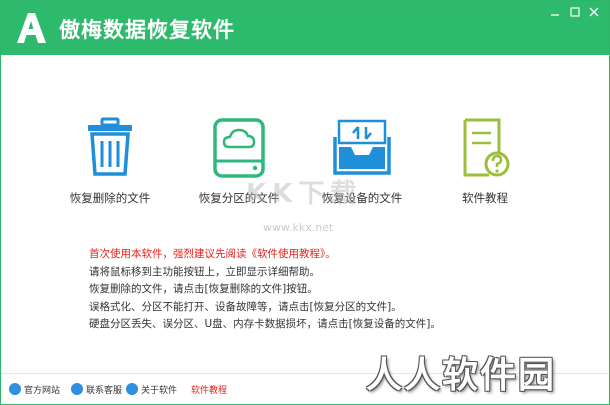  Describe the element at coordinates (110, 198) in the screenshot. I see `recover-deleted-files-label: 恢复删除的文件` at that location.